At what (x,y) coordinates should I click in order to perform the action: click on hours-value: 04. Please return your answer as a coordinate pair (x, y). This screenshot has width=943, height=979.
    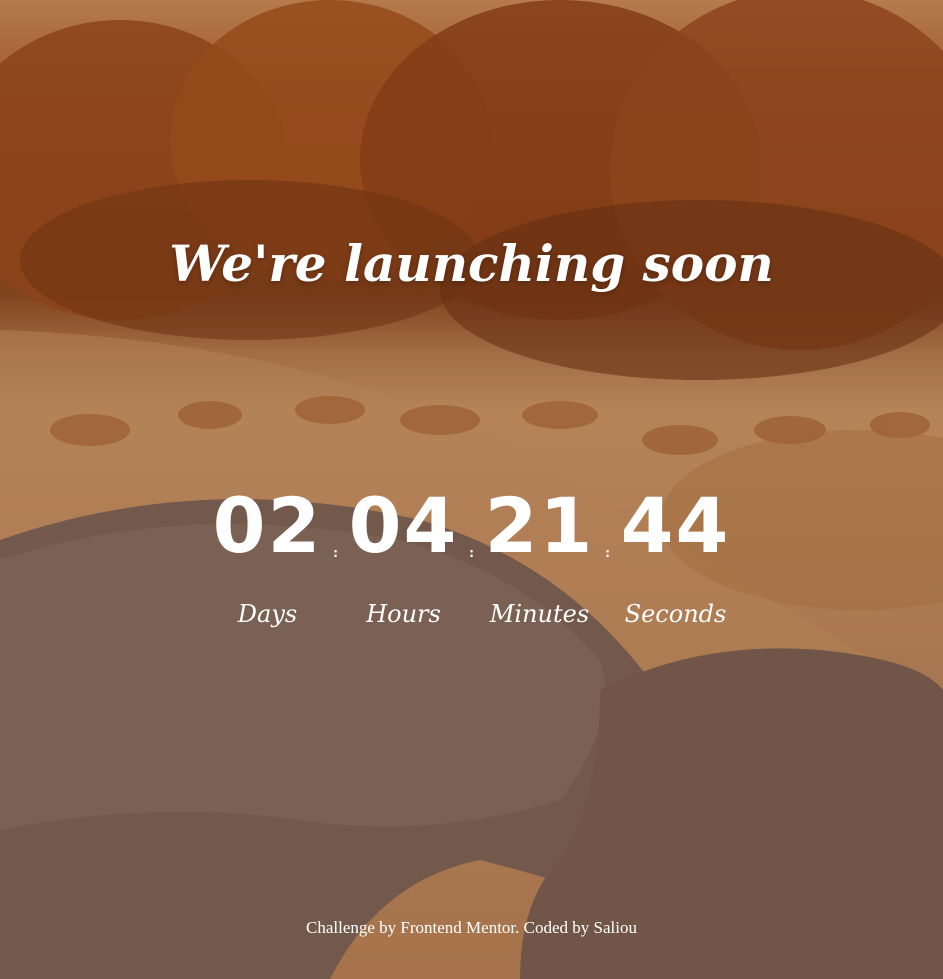
    Looking at the image, I should click on (403, 525).